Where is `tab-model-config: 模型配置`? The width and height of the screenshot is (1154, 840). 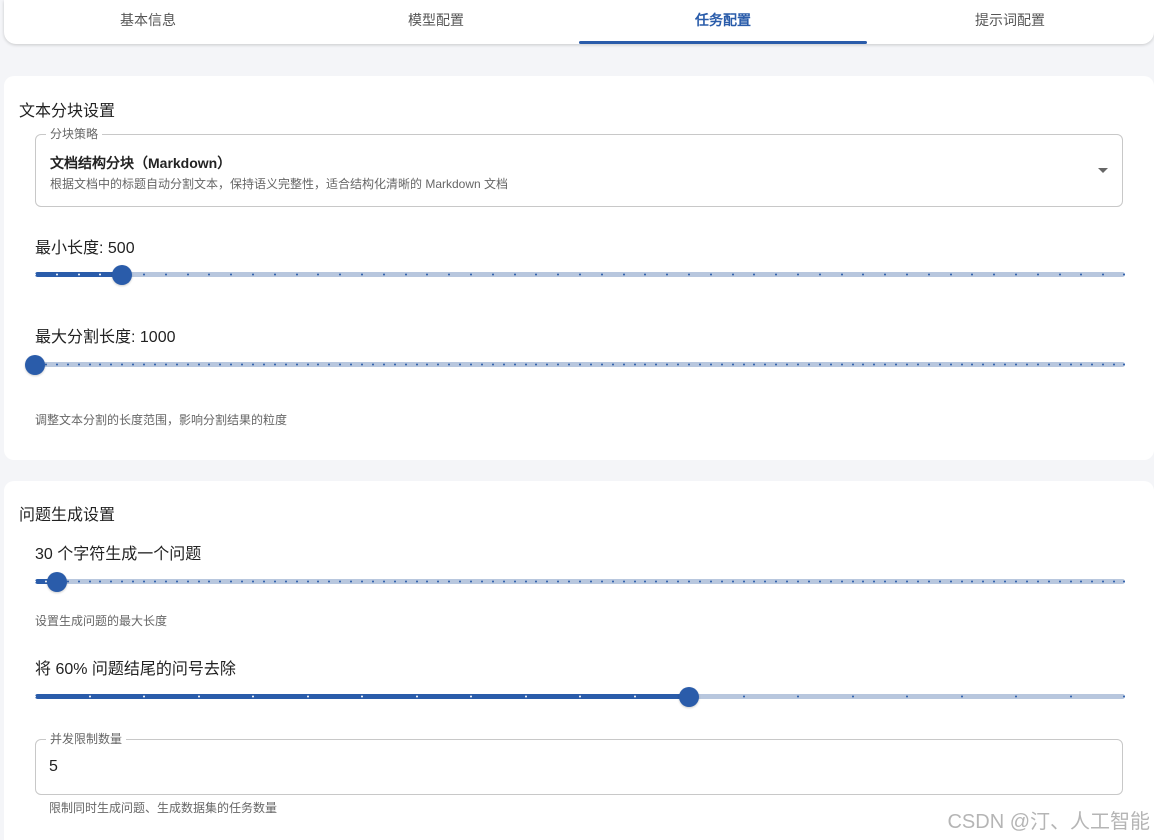
tab-model-config: 模型配置 is located at coordinates (436, 22).